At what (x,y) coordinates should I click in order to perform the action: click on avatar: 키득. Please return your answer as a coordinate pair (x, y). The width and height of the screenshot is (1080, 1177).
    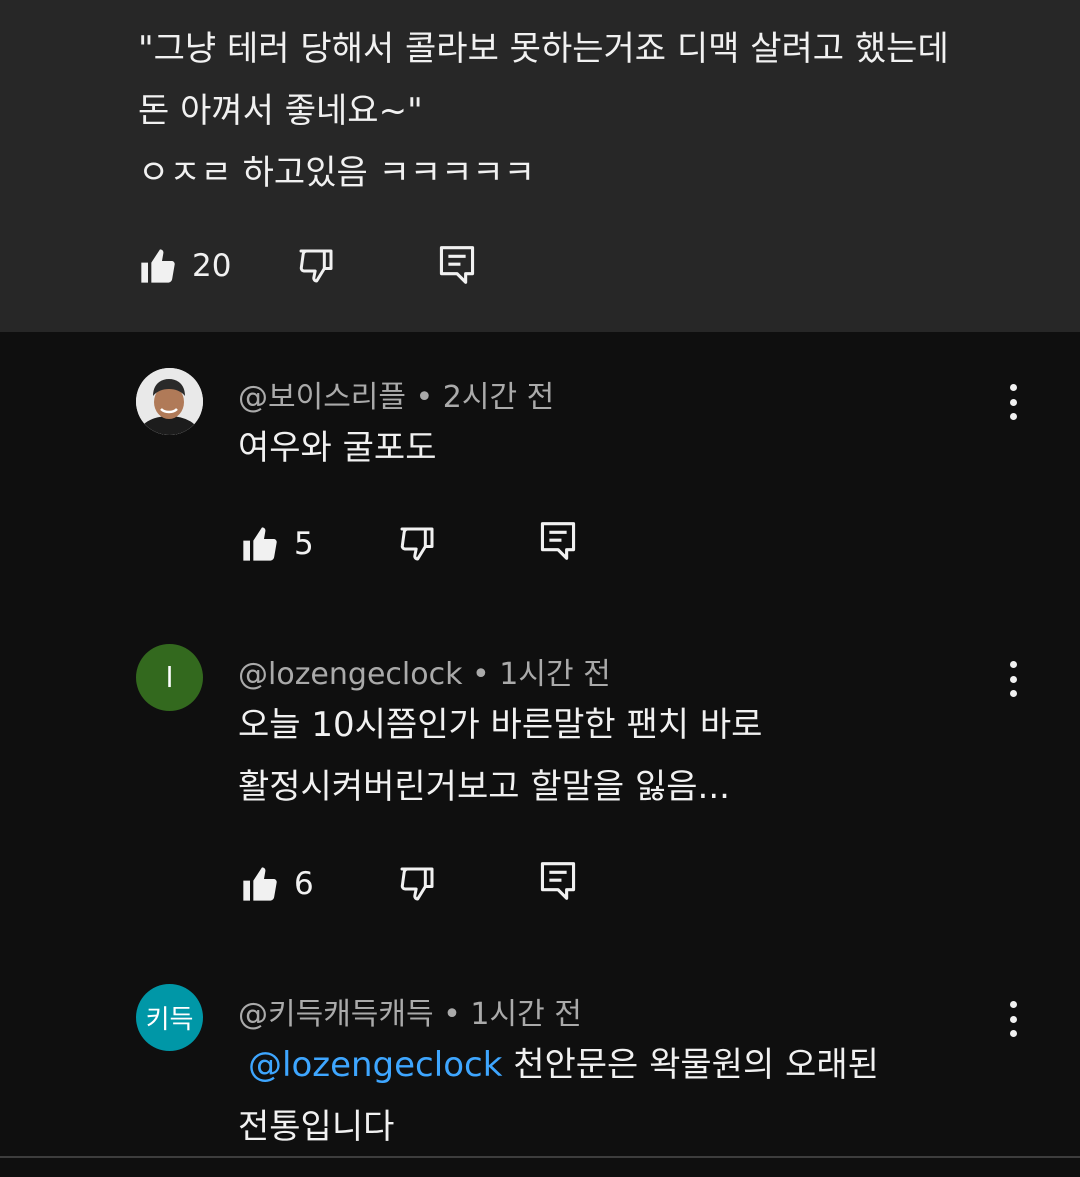
    Looking at the image, I should click on (169, 1017).